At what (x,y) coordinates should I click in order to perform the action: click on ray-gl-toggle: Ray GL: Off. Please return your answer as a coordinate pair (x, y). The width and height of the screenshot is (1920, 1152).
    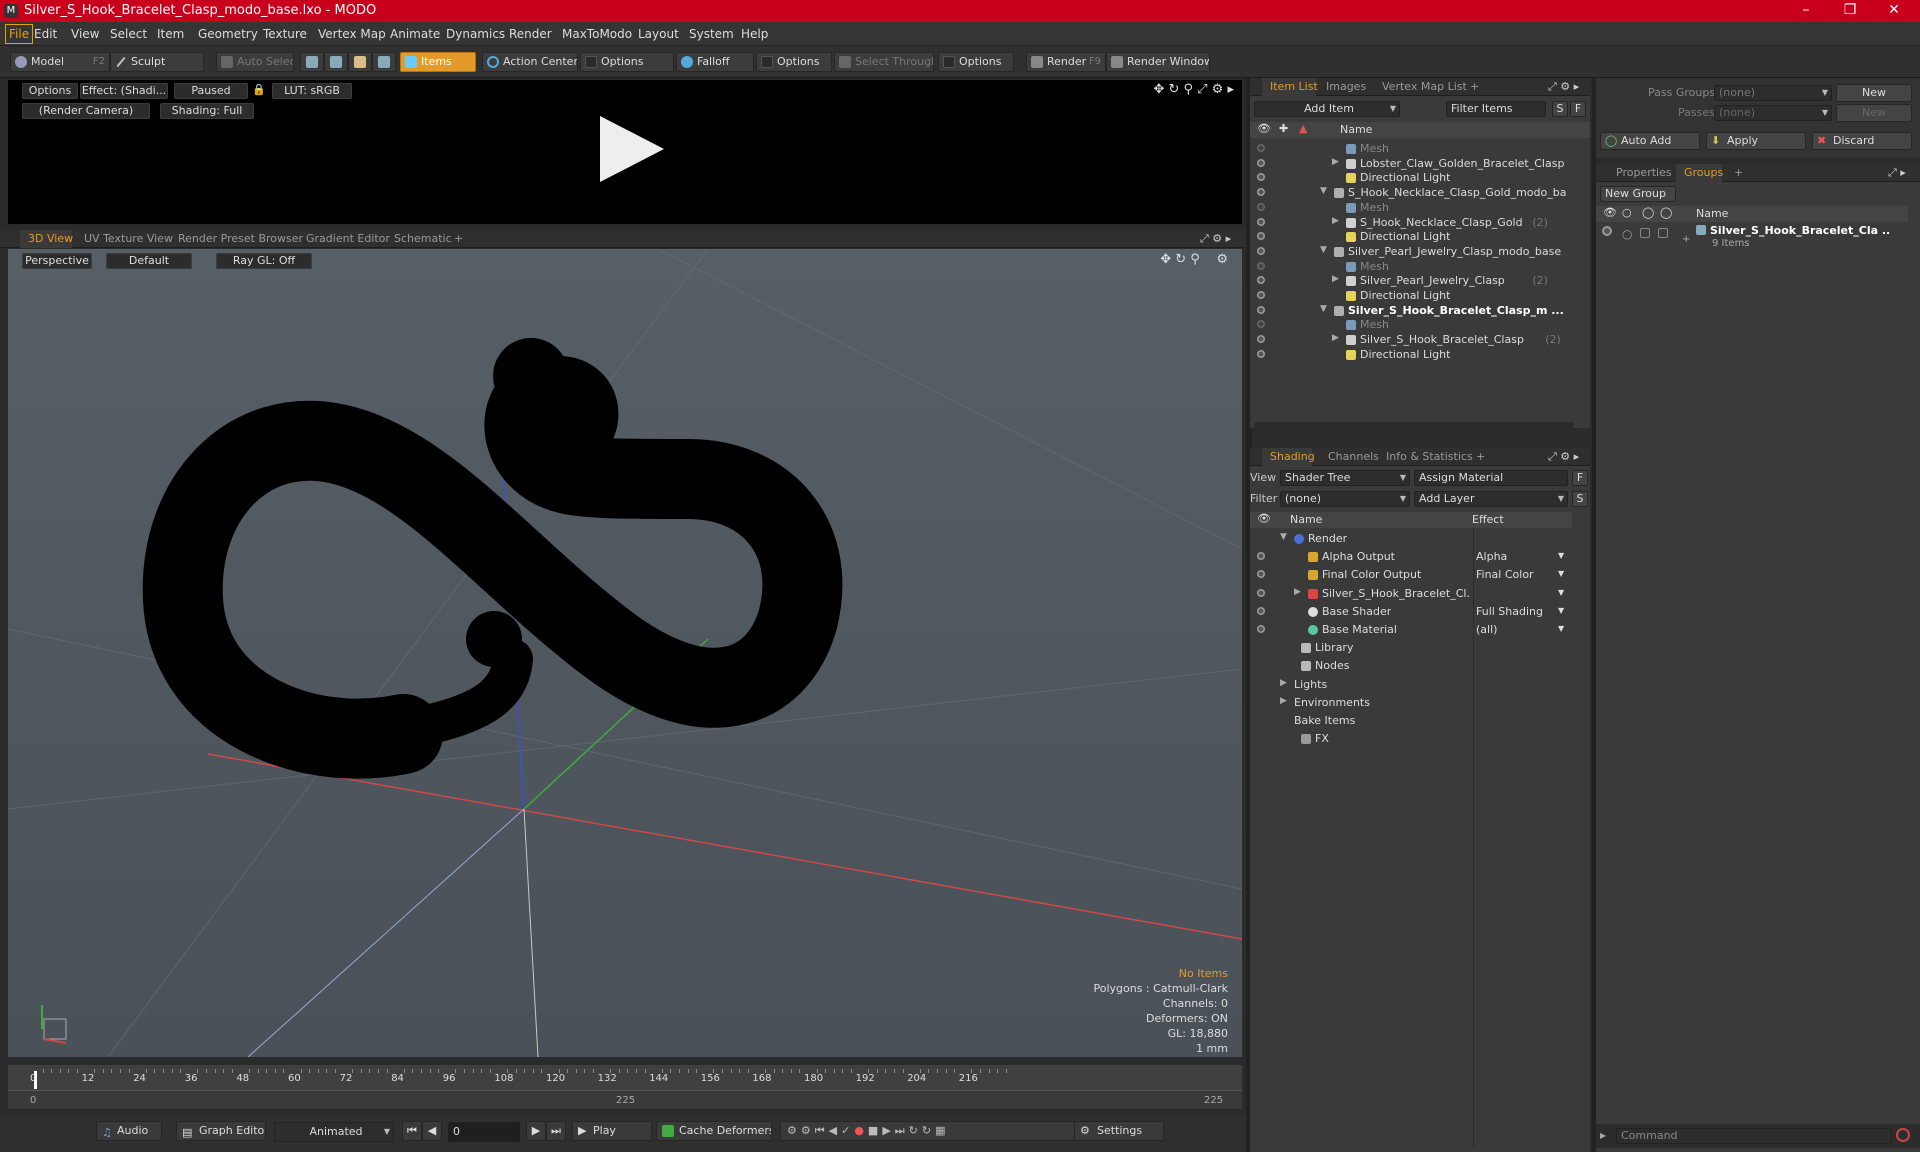
    Looking at the image, I should click on (264, 261).